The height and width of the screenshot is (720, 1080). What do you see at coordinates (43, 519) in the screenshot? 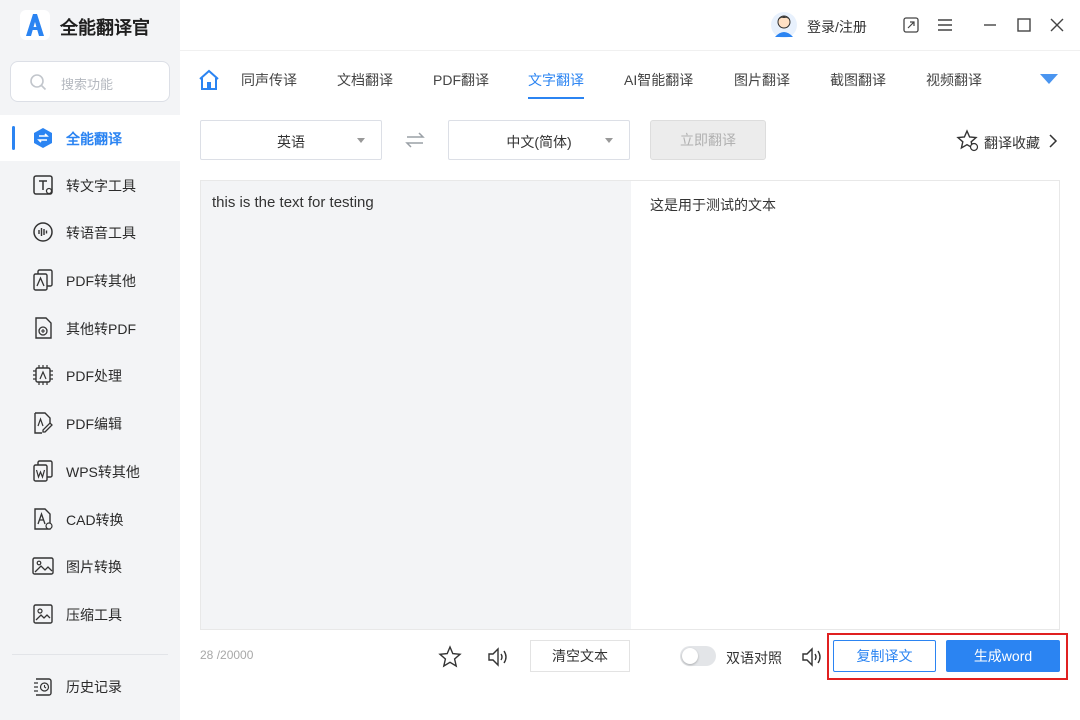
I see `cad-convert-icon` at bounding box center [43, 519].